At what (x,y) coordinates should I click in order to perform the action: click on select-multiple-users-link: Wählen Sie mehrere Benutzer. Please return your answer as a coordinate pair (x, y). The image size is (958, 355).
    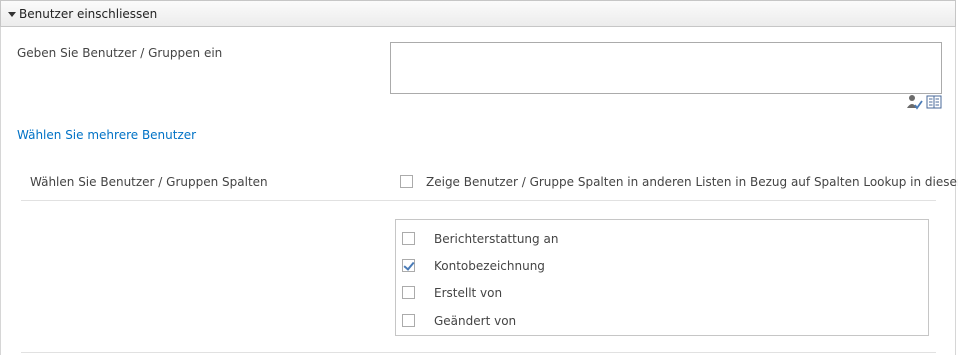
    Looking at the image, I should click on (106, 135).